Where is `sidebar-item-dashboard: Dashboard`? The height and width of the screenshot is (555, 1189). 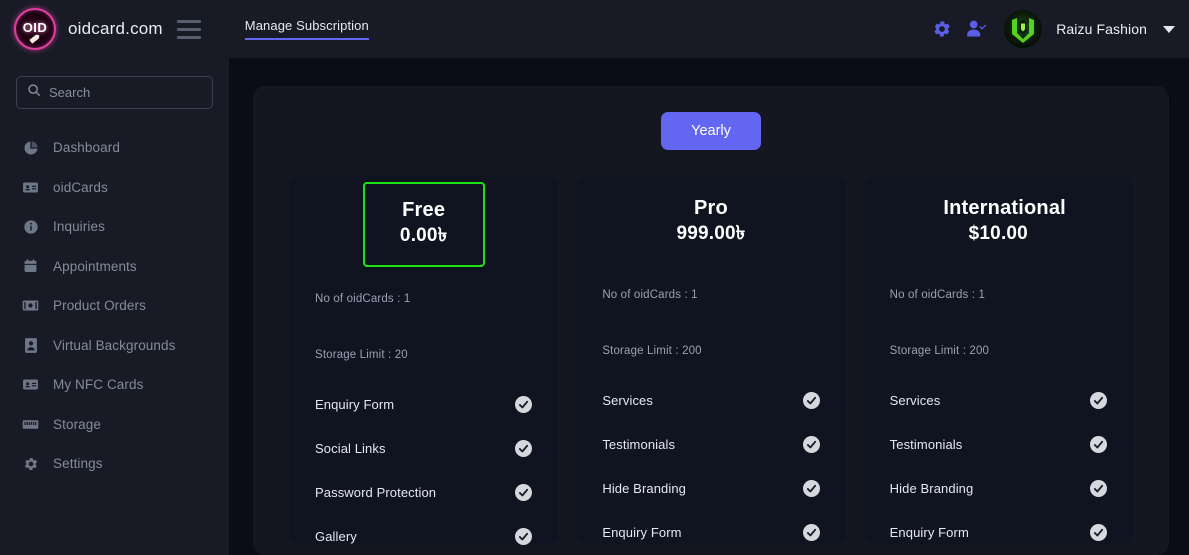
sidebar-item-dashboard: Dashboard is located at coordinates (114, 148).